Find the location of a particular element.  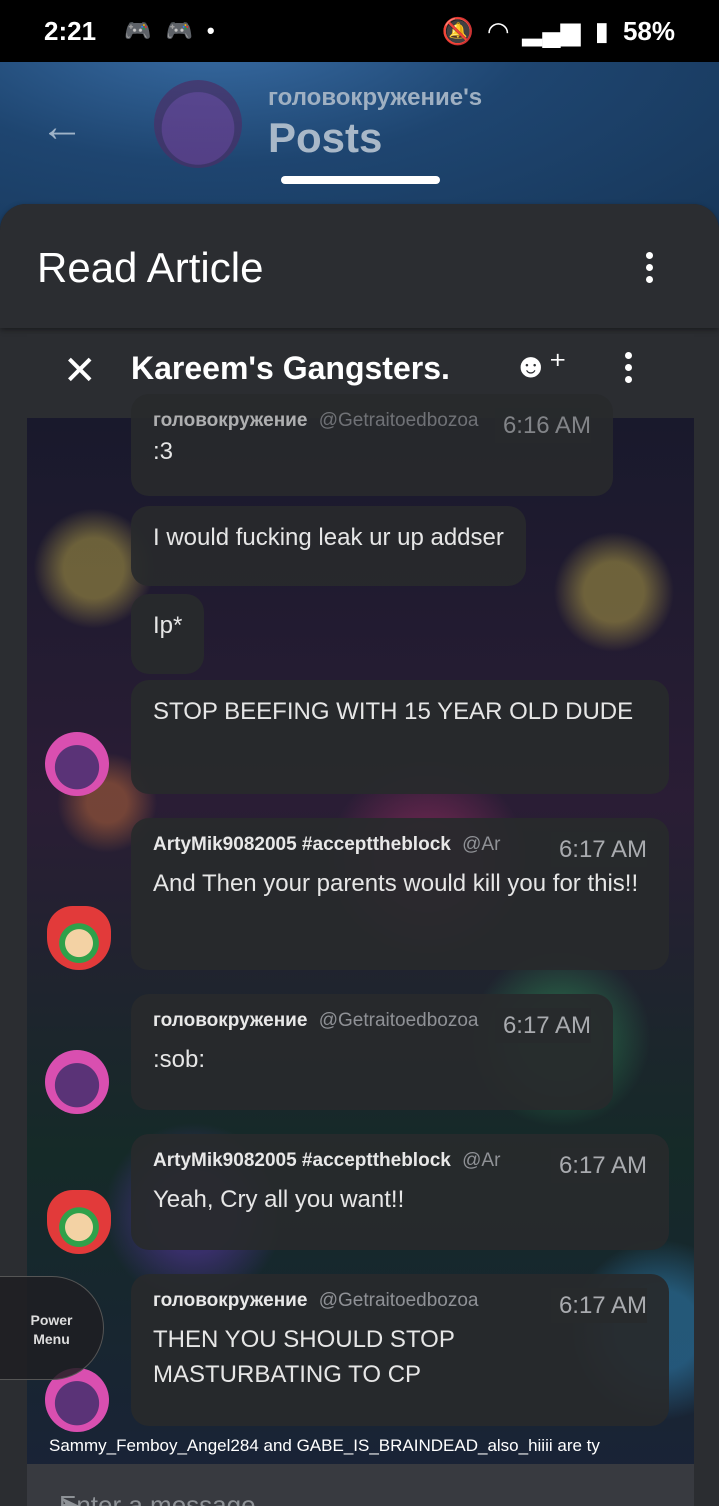

sheet-drag-handle is located at coordinates (360, 180).